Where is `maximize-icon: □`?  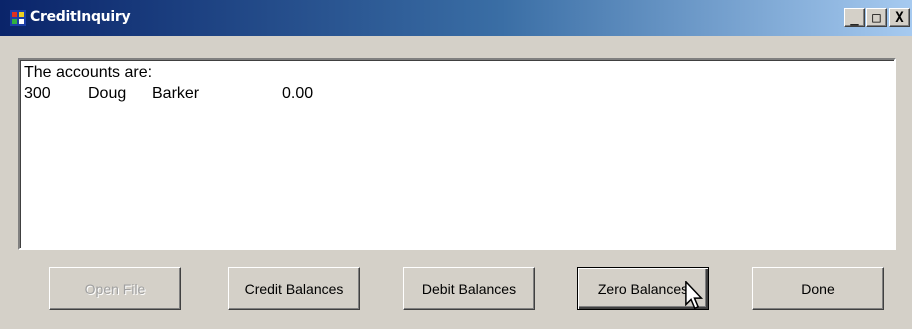 maximize-icon: □ is located at coordinates (876, 17).